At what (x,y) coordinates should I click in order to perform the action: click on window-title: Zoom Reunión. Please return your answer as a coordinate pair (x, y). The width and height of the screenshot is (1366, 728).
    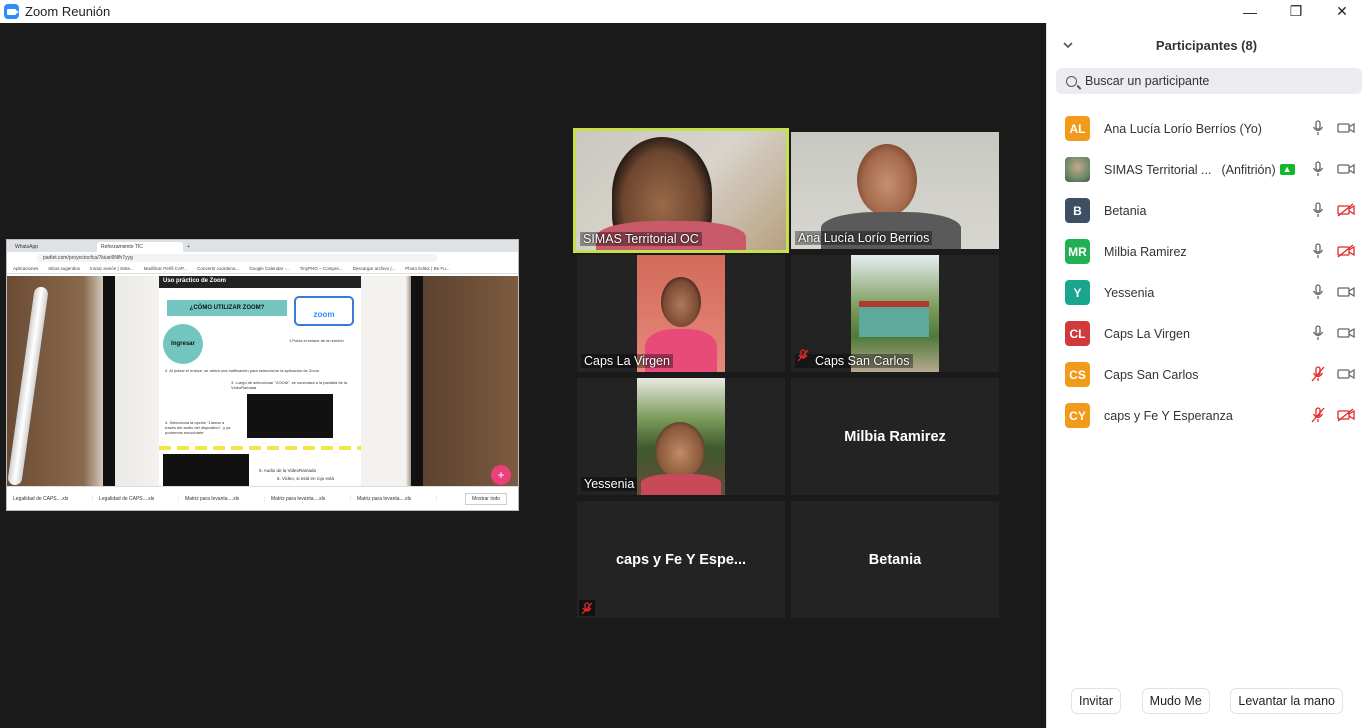
    Looking at the image, I should click on (68, 11).